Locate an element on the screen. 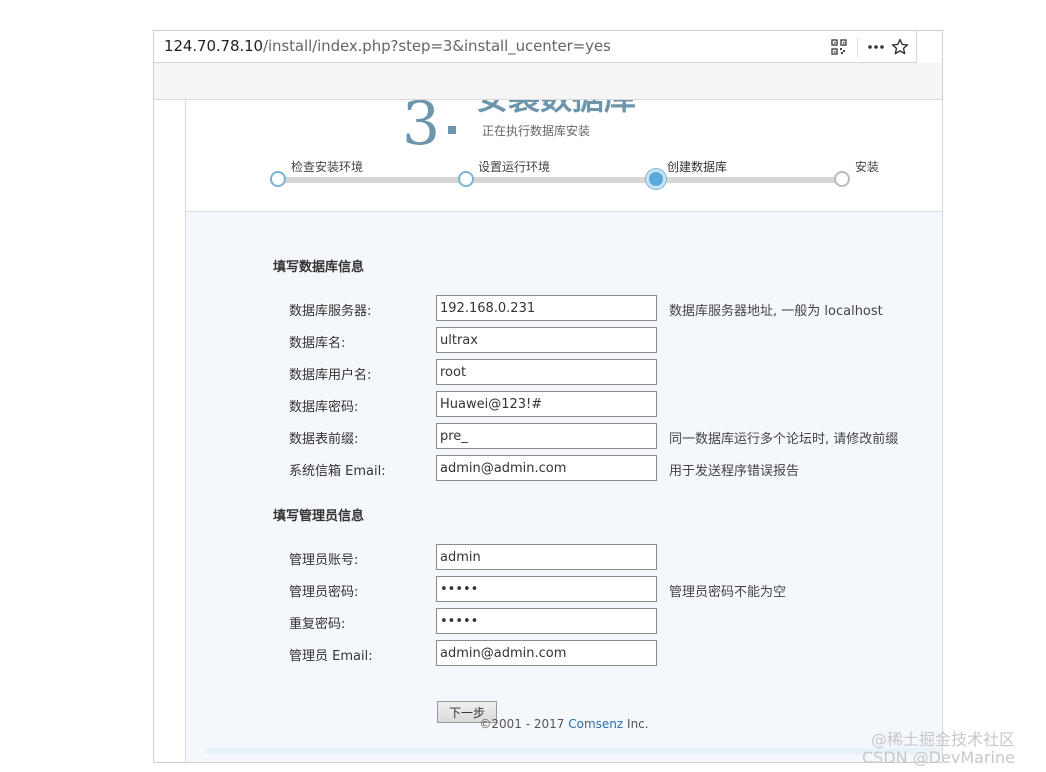 This screenshot has height=772, width=1046. admin-password-input is located at coordinates (546, 589).